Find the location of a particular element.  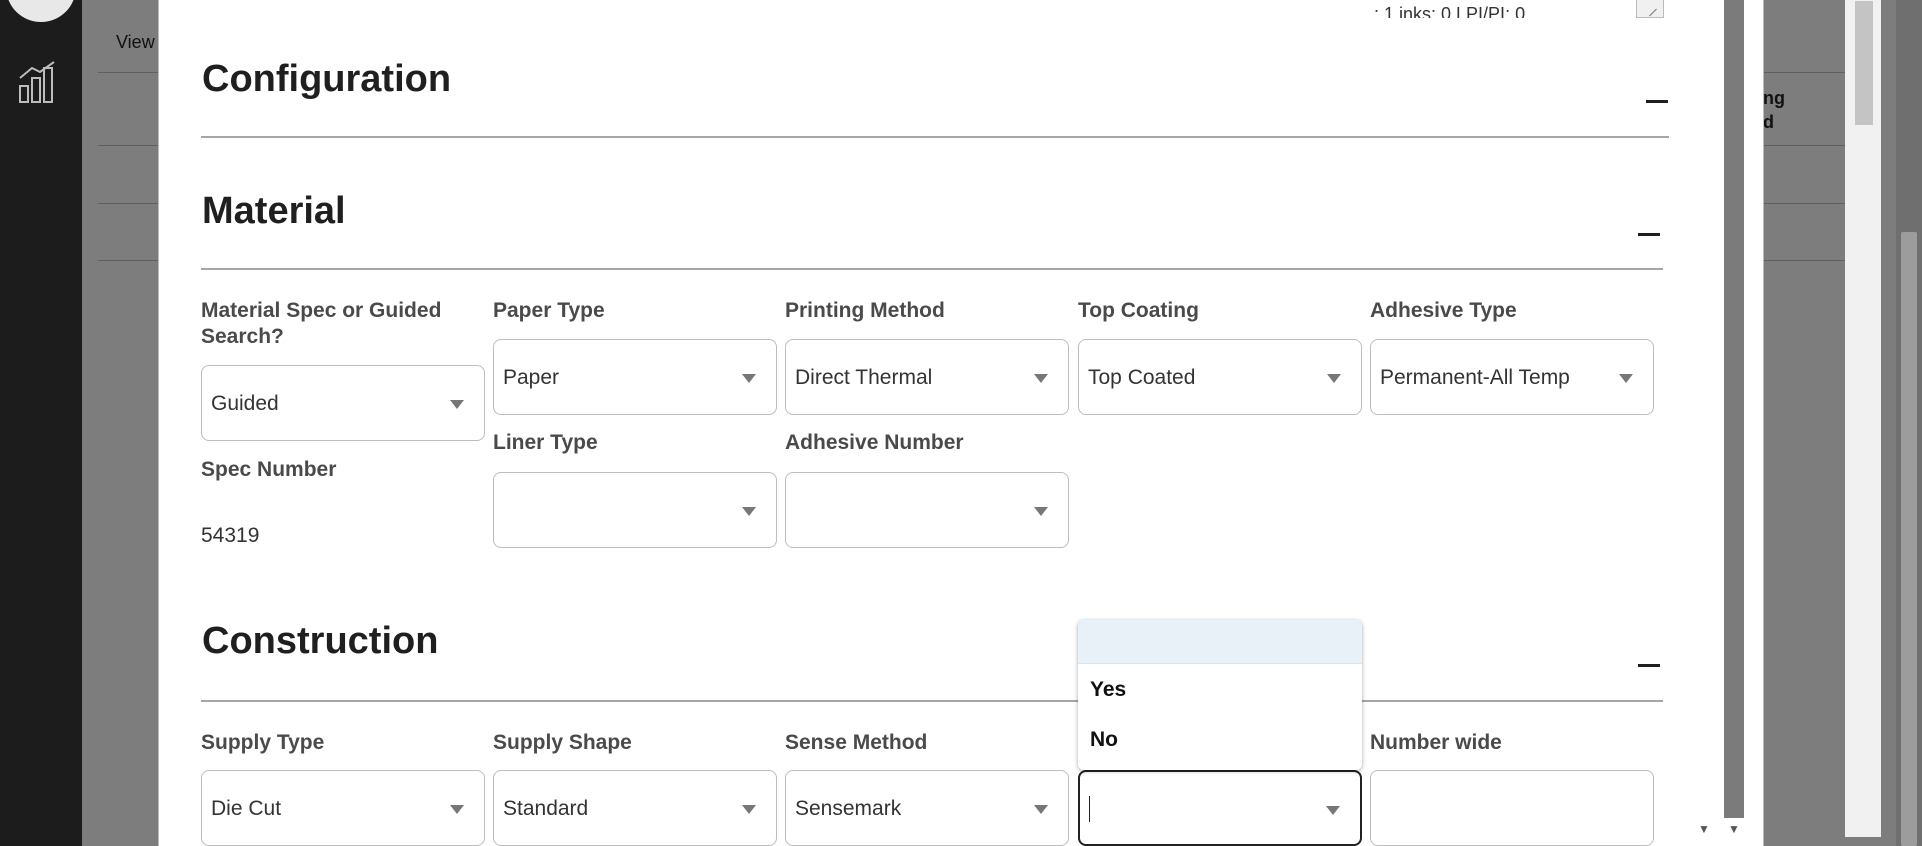

paper-type-select: Paper is located at coordinates (635, 377).